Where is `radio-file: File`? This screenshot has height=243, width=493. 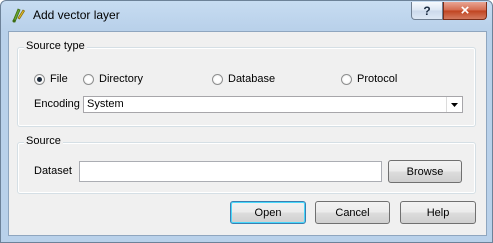
radio-file: File is located at coordinates (51, 79).